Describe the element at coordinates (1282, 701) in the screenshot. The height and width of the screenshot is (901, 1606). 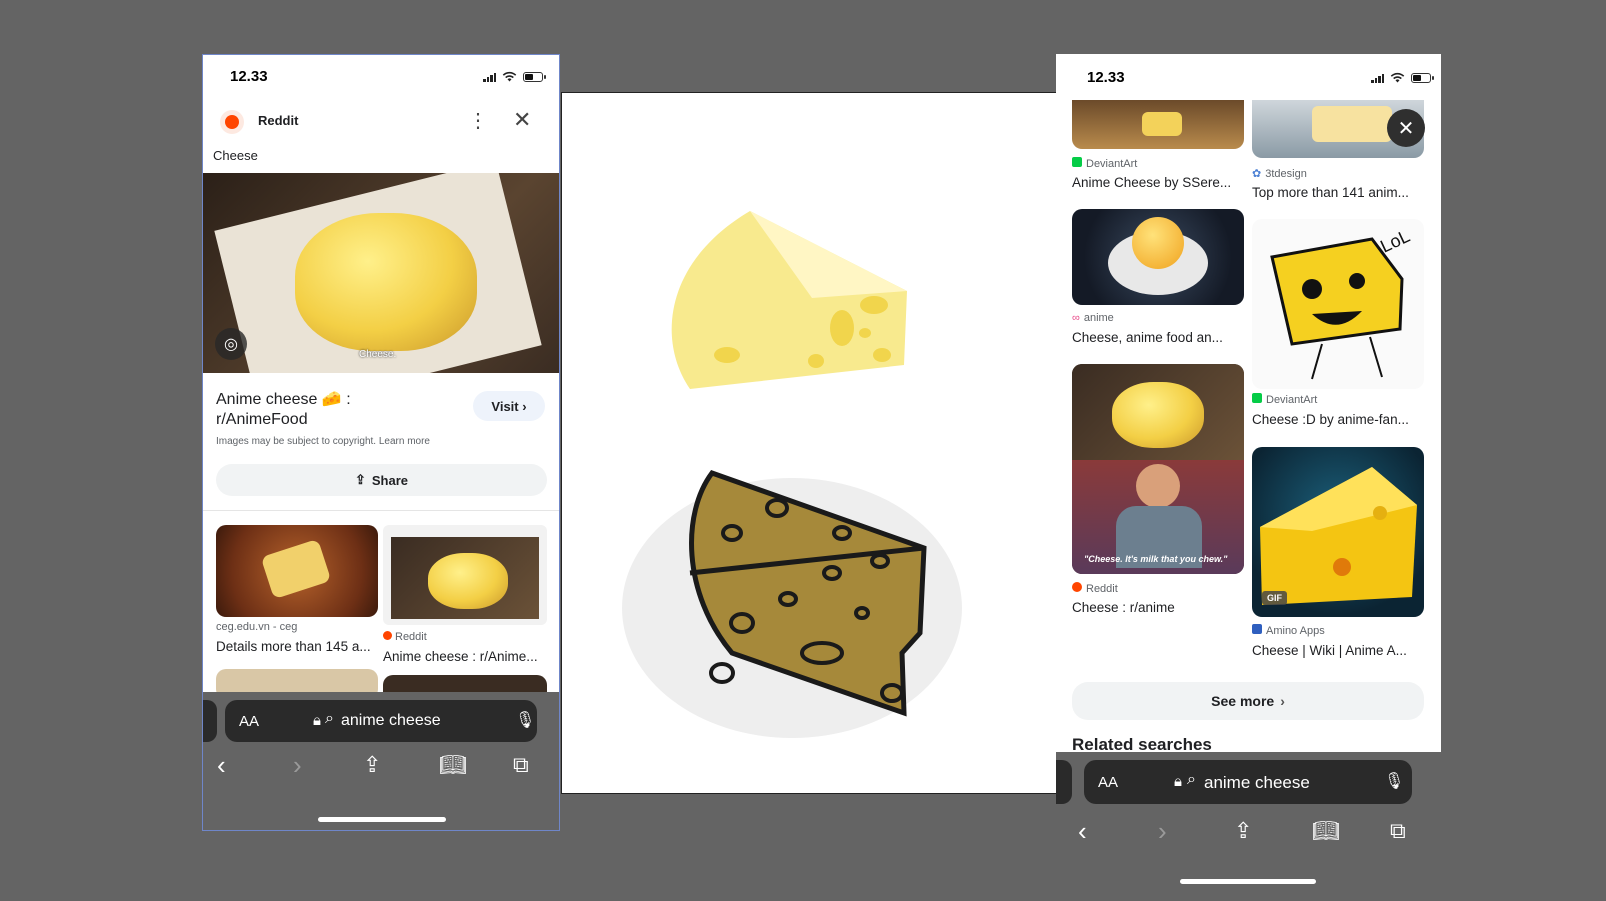
I see `chevron-right-icon: ›` at that location.